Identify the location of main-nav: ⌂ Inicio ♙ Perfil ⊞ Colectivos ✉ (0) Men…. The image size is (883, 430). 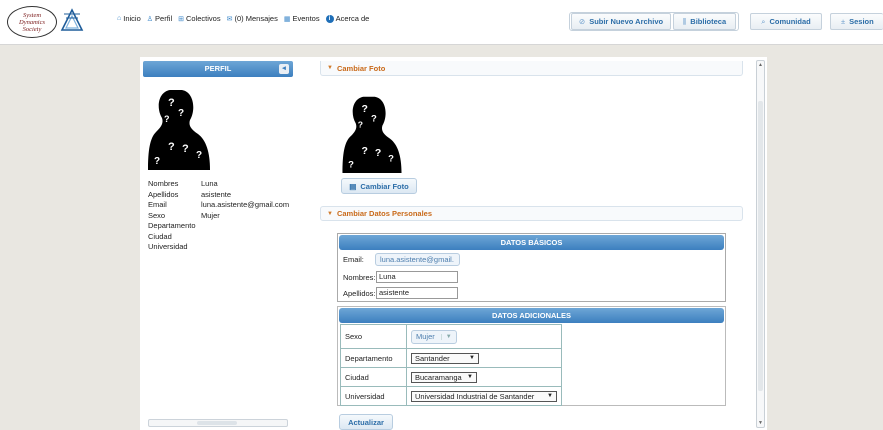
(243, 18).